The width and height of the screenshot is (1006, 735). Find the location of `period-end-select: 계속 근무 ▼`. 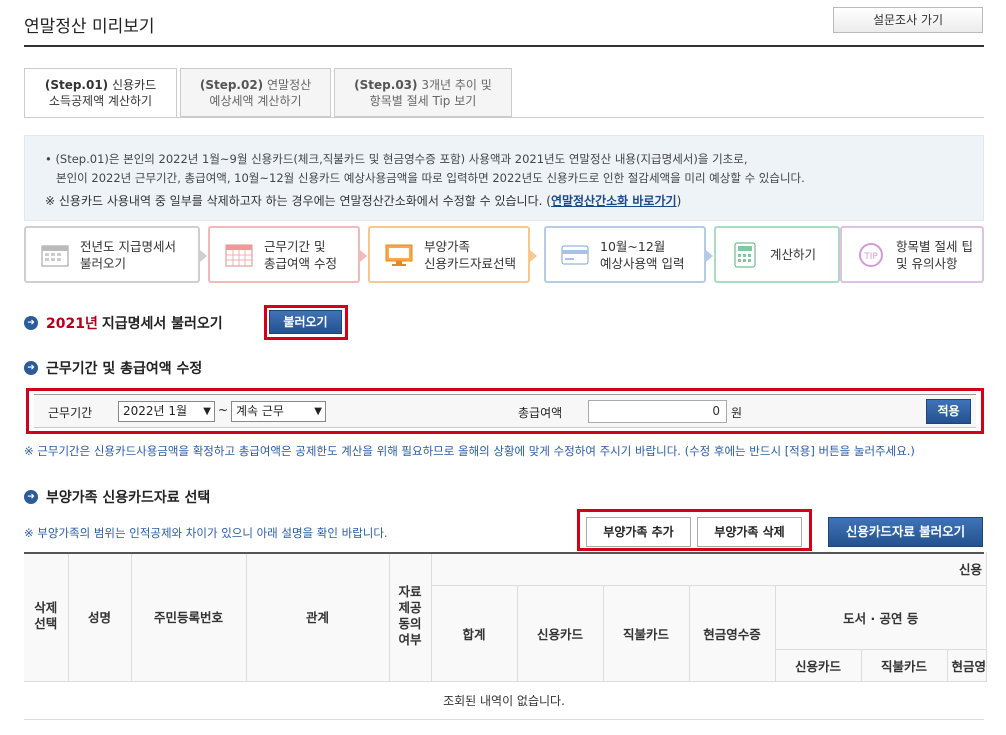

period-end-select: 계속 근무 ▼ is located at coordinates (278, 411).